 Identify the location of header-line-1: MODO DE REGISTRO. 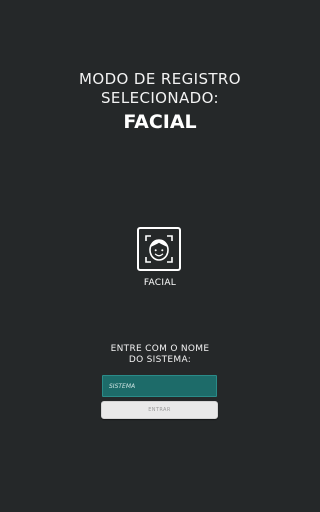
(160, 79).